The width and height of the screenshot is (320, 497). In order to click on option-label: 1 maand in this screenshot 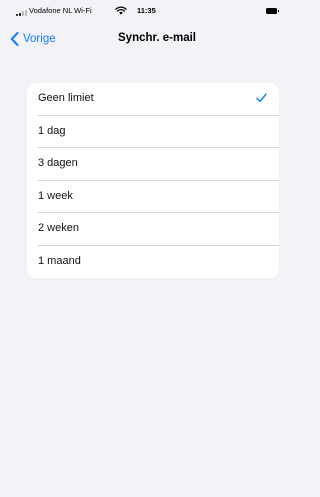, I will do `click(59, 260)`.